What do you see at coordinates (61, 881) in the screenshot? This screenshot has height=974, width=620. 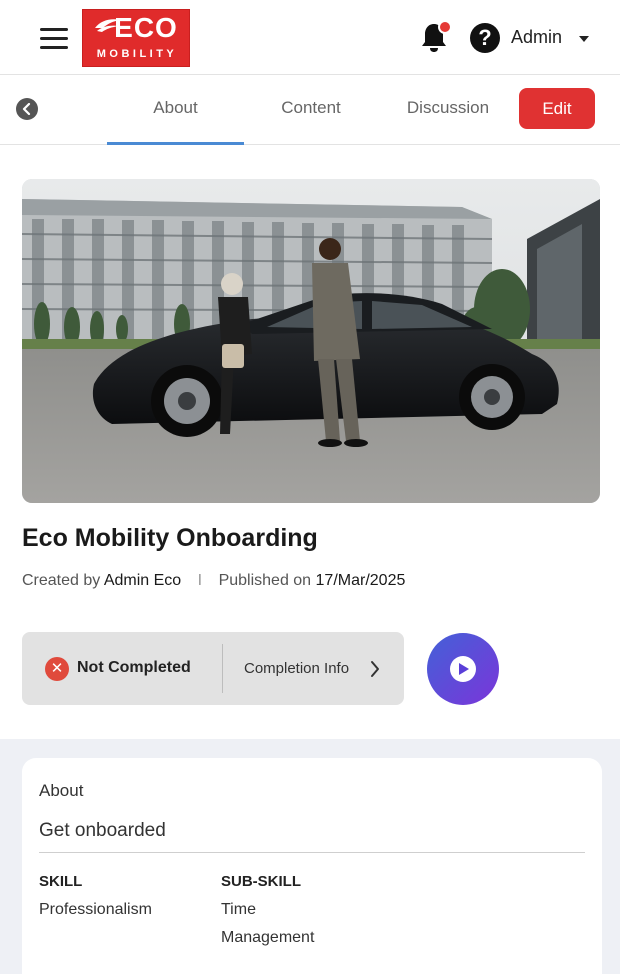 I see `skill-heading: SKILL` at bounding box center [61, 881].